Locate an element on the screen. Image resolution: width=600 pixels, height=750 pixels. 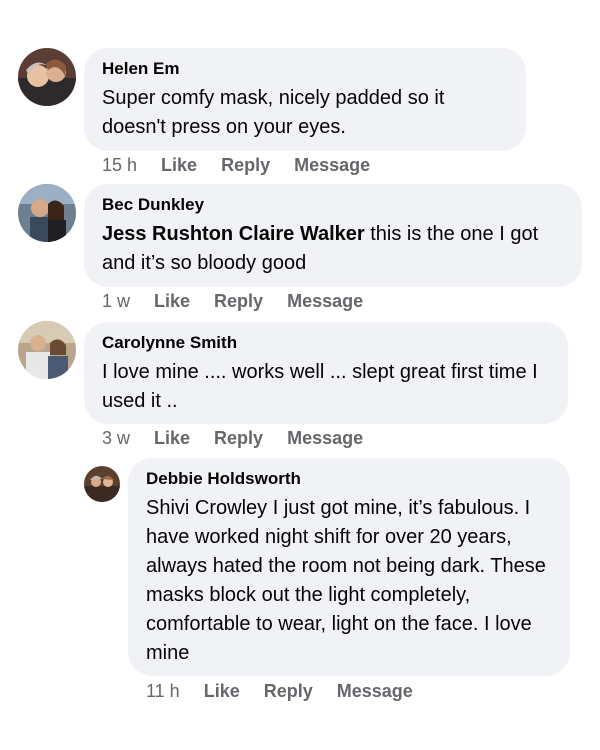
comment-author: Helen Em is located at coordinates (304, 69).